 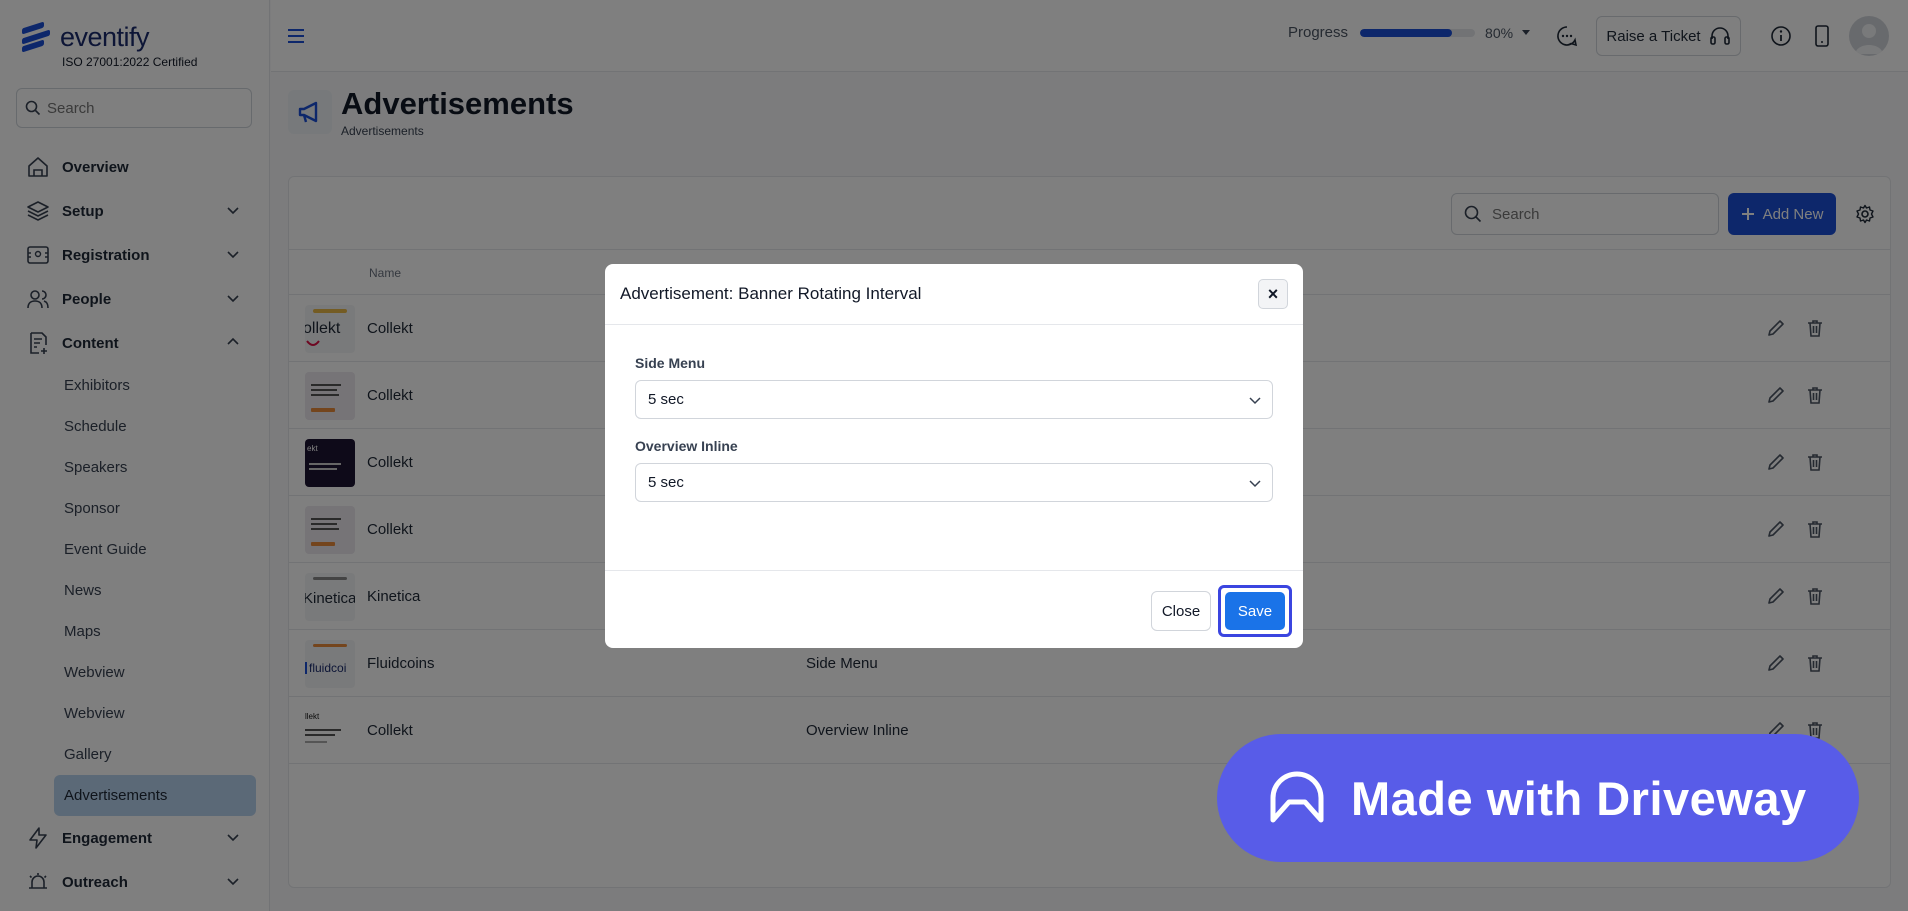 What do you see at coordinates (954, 399) in the screenshot?
I see `side-menu-interval-select: 5 sec` at bounding box center [954, 399].